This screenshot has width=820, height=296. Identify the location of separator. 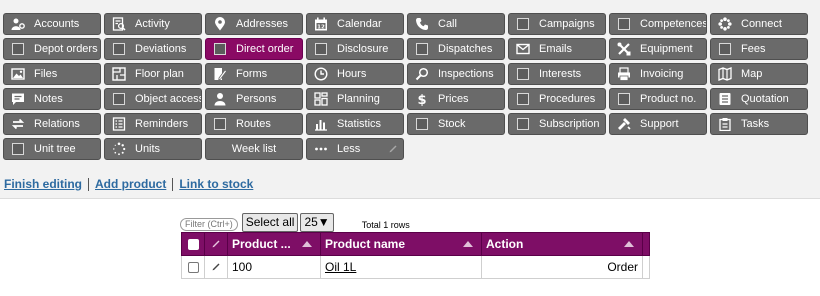
(173, 184).